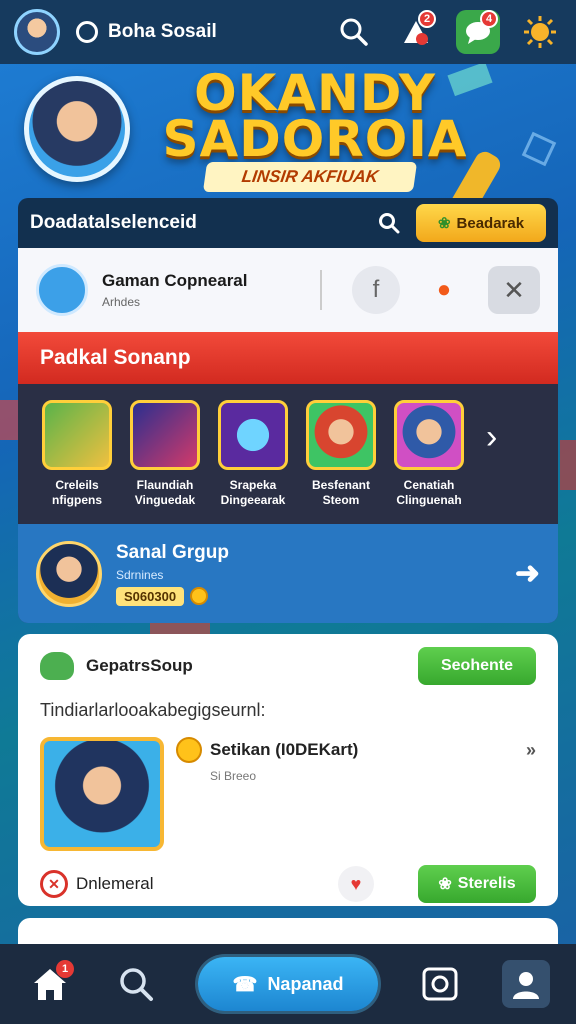 The height and width of the screenshot is (1024, 576). Describe the element at coordinates (356, 750) in the screenshot. I see `feed-item-title: Setikan (I0DEKart) »` at that location.